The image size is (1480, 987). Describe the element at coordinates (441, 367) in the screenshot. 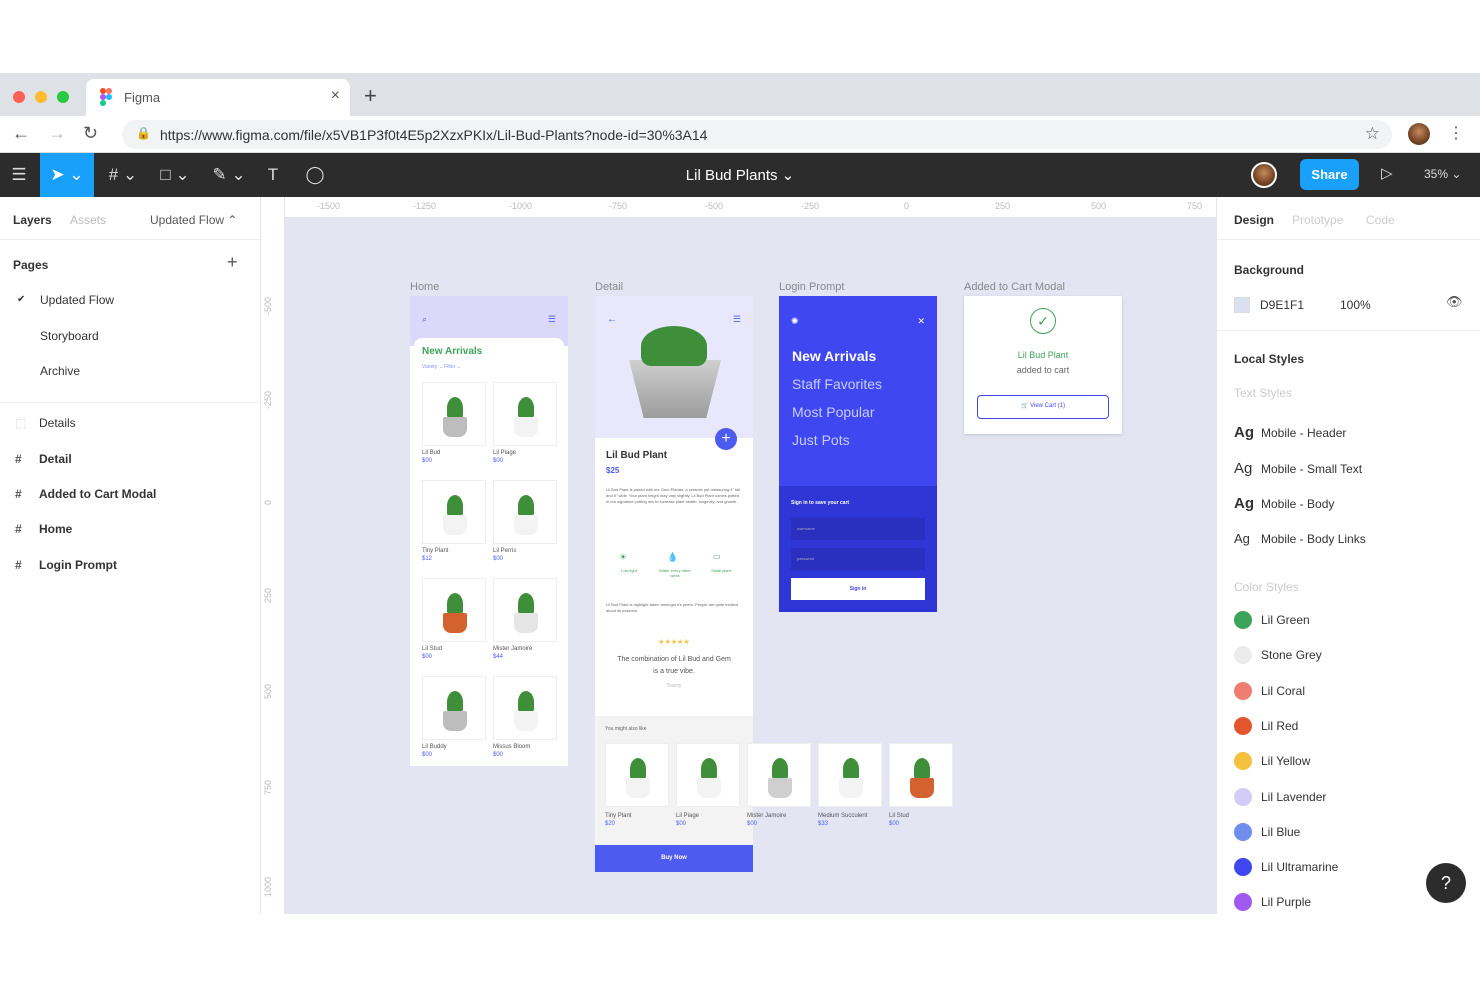

I see `home-filters: Variety ⌄ Filter ⌄` at that location.